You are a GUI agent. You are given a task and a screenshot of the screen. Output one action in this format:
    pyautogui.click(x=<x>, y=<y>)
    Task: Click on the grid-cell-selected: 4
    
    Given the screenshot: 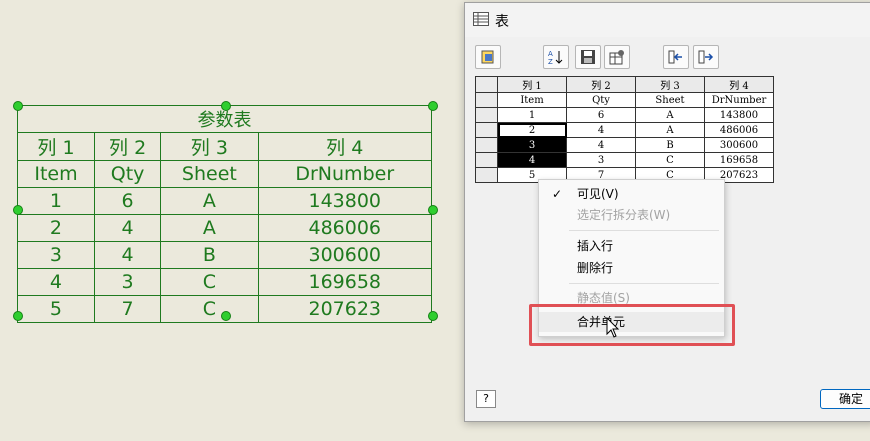 What is the action you would take?
    pyautogui.click(x=532, y=160)
    